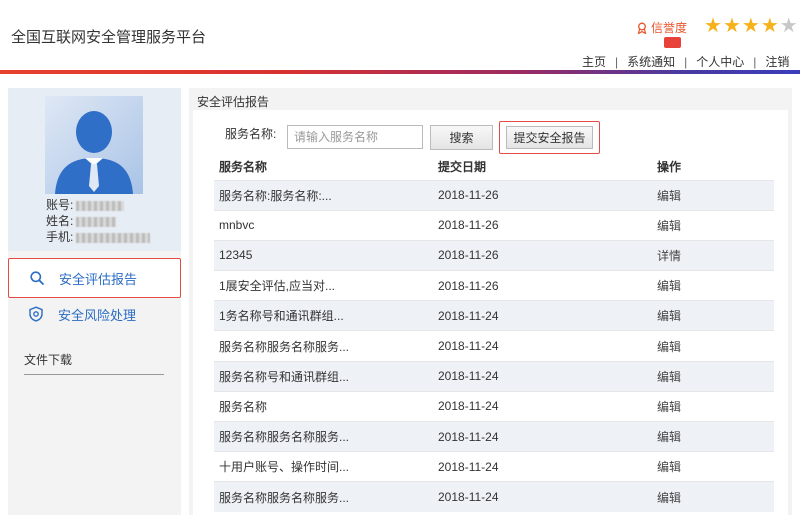  I want to click on sidebar-item-risk-handling: 安全风险处理, so click(94, 314).